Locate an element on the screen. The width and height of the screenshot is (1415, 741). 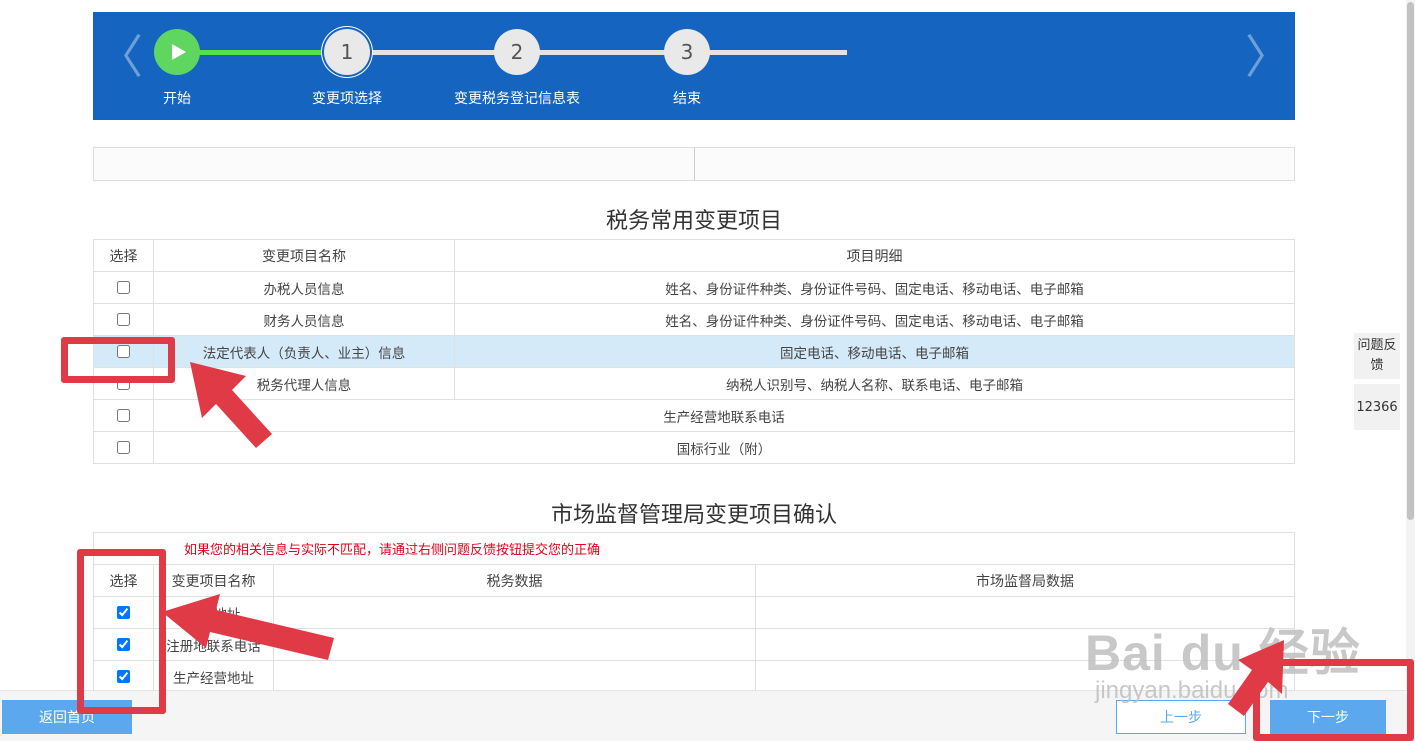
prev-slide-arrow-icon: 〈 is located at coordinates (120, 57).